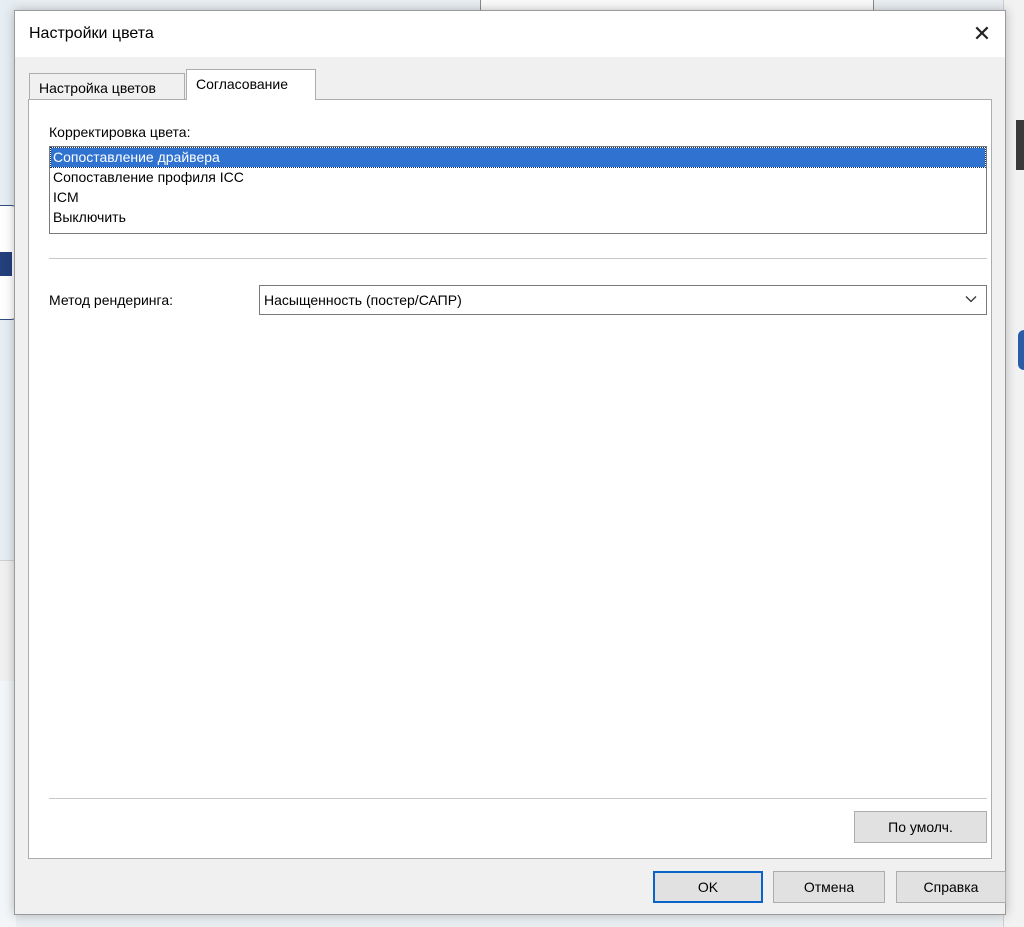  I want to click on close-icon: ✕, so click(982, 34).